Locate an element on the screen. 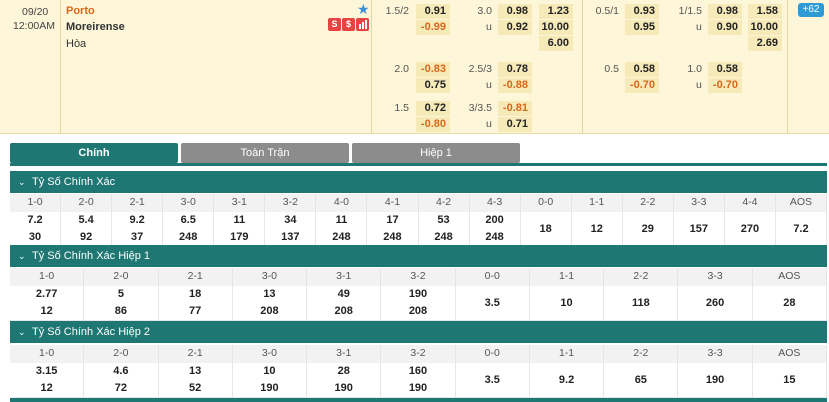  odds-cell: 0.78 is located at coordinates (515, 69).